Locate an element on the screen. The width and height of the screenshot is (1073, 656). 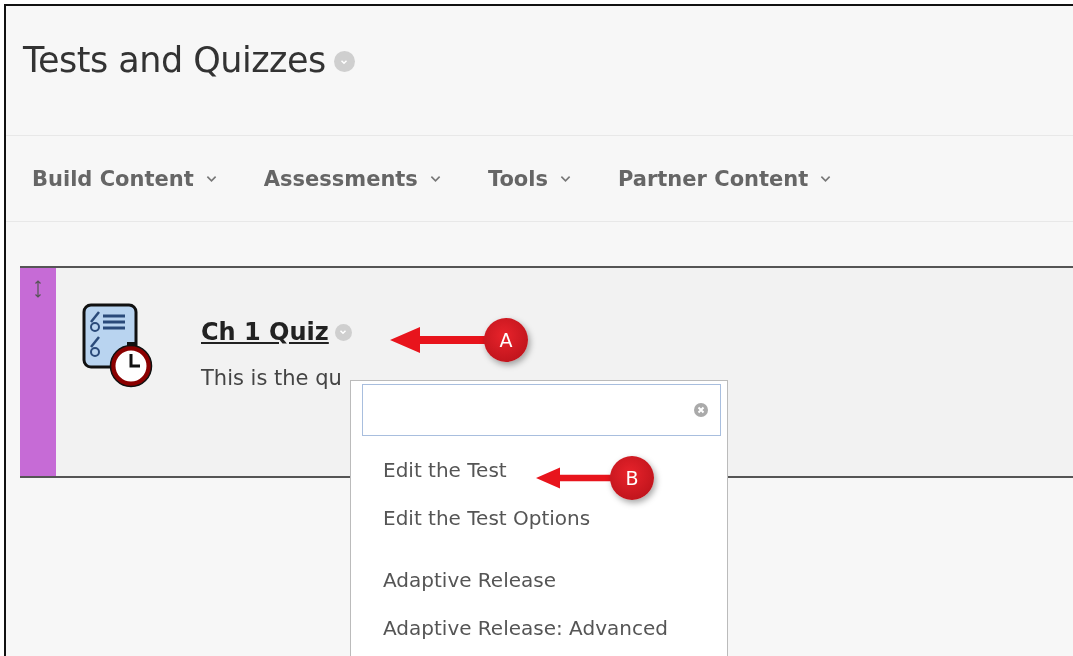
nav-menu-button: Build Content is located at coordinates (124, 178).